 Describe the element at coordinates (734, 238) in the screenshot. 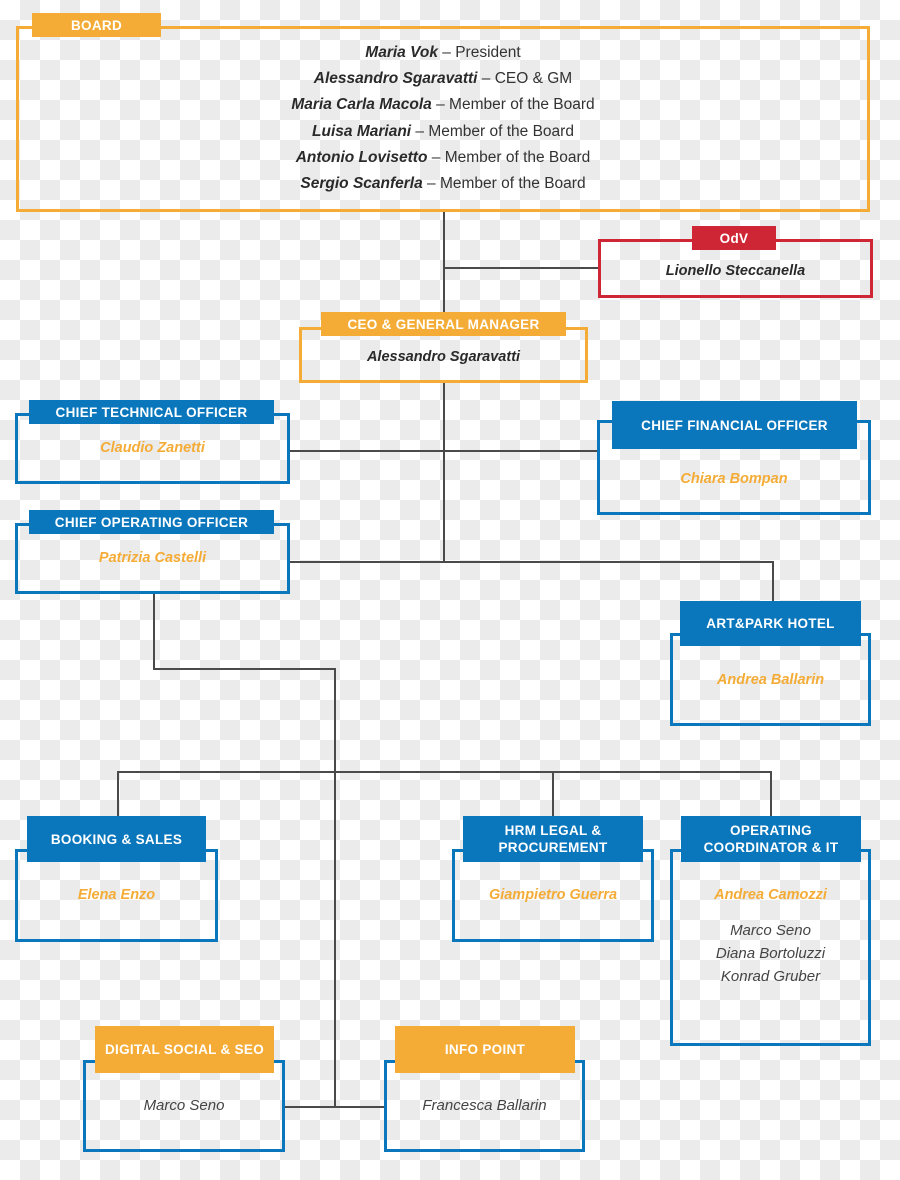

I see `odv-title: OdV` at that location.